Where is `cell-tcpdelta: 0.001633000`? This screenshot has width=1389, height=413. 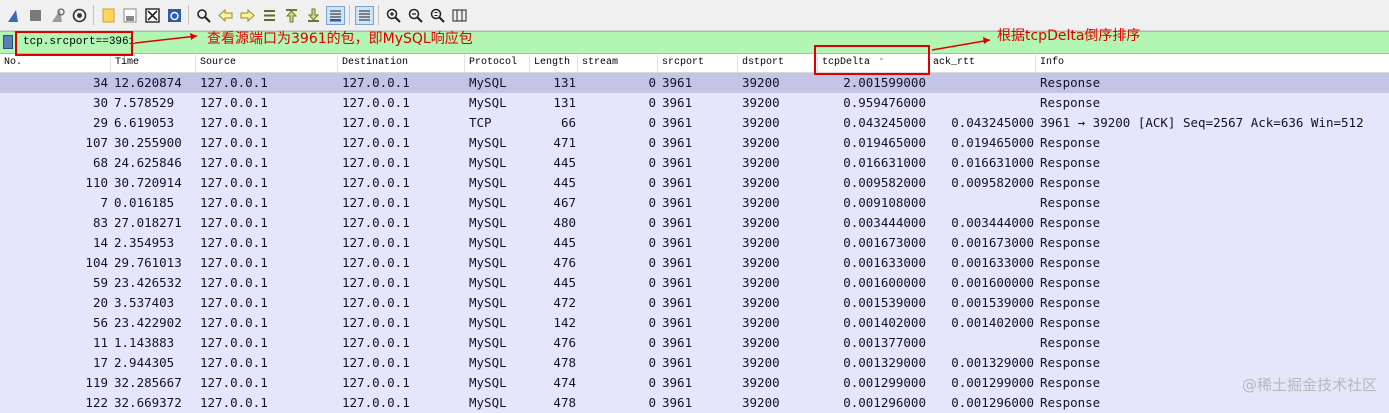 cell-tcpdelta: 0.001633000 is located at coordinates (884, 262).